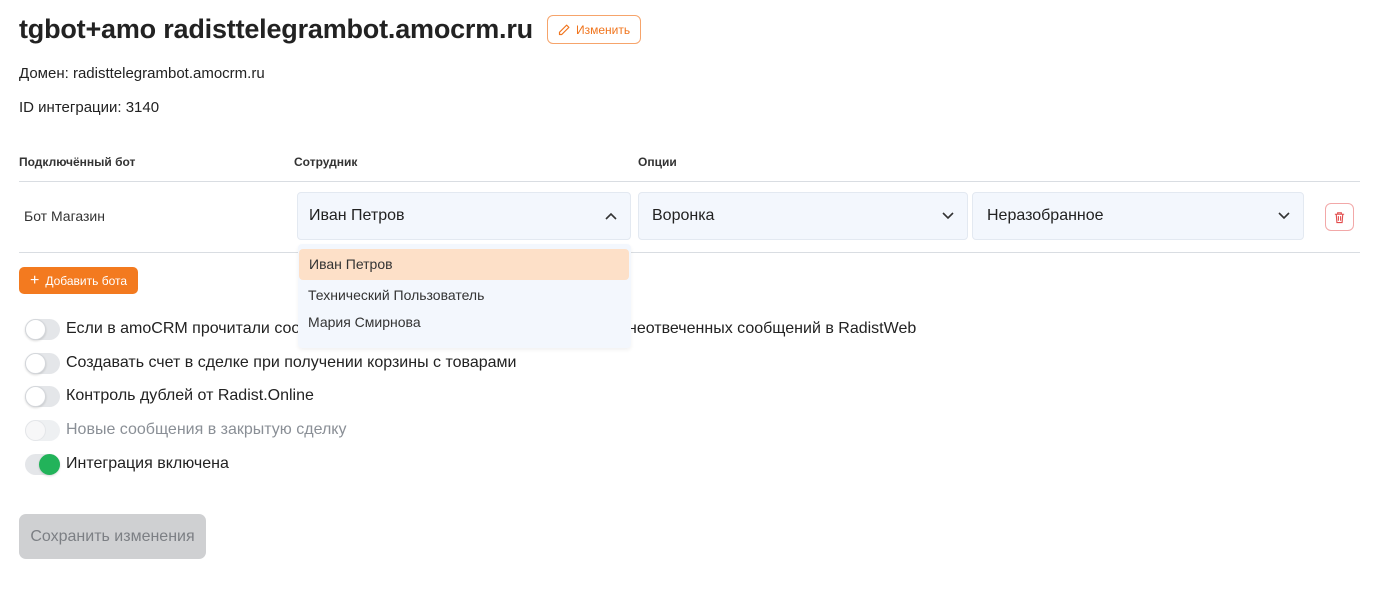 The image size is (1400, 591). What do you see at coordinates (603, 29) in the screenshot?
I see `edit-button-label: Изменить` at bounding box center [603, 29].